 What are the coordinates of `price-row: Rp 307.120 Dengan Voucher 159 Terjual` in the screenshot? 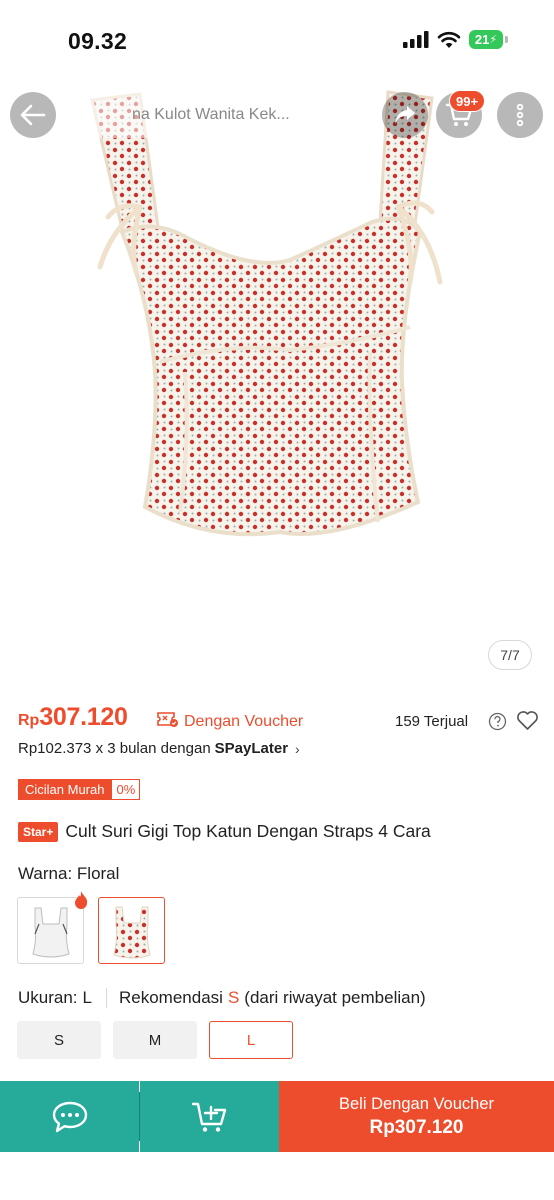 It's located at (278, 720).